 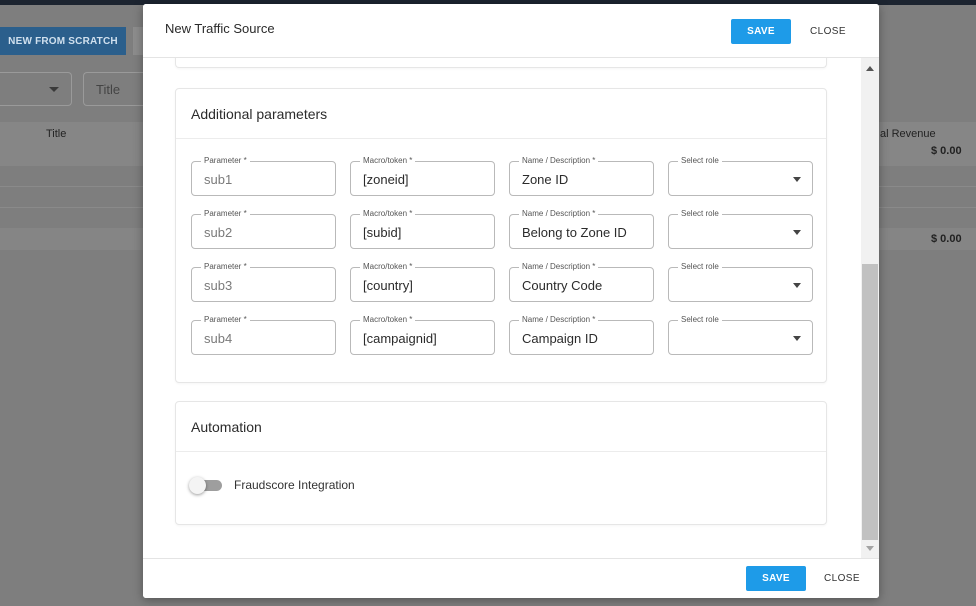 What do you see at coordinates (382, 232) in the screenshot?
I see `field-value: [subid]` at bounding box center [382, 232].